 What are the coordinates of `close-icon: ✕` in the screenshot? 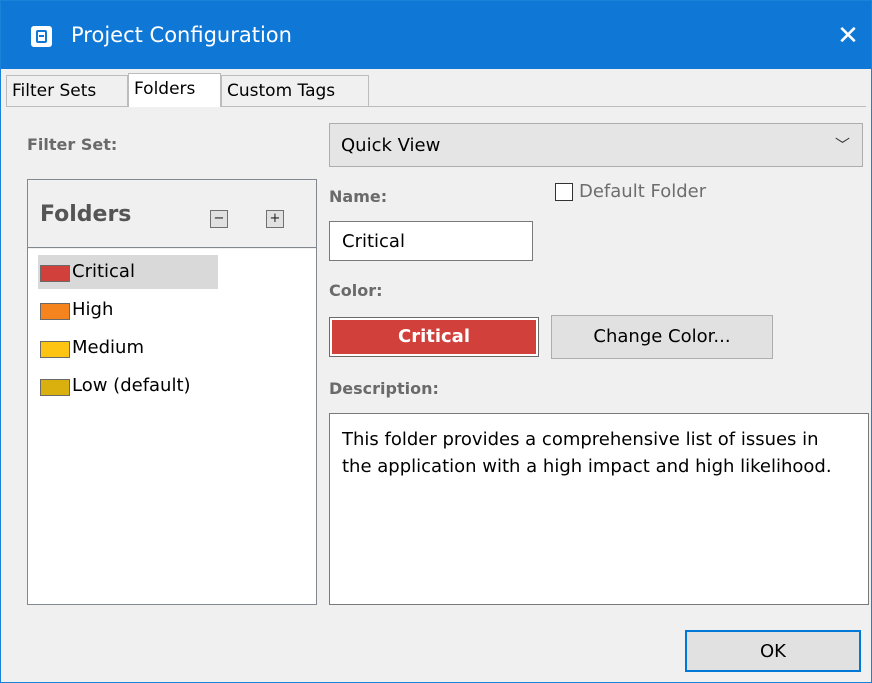 It's located at (848, 36).